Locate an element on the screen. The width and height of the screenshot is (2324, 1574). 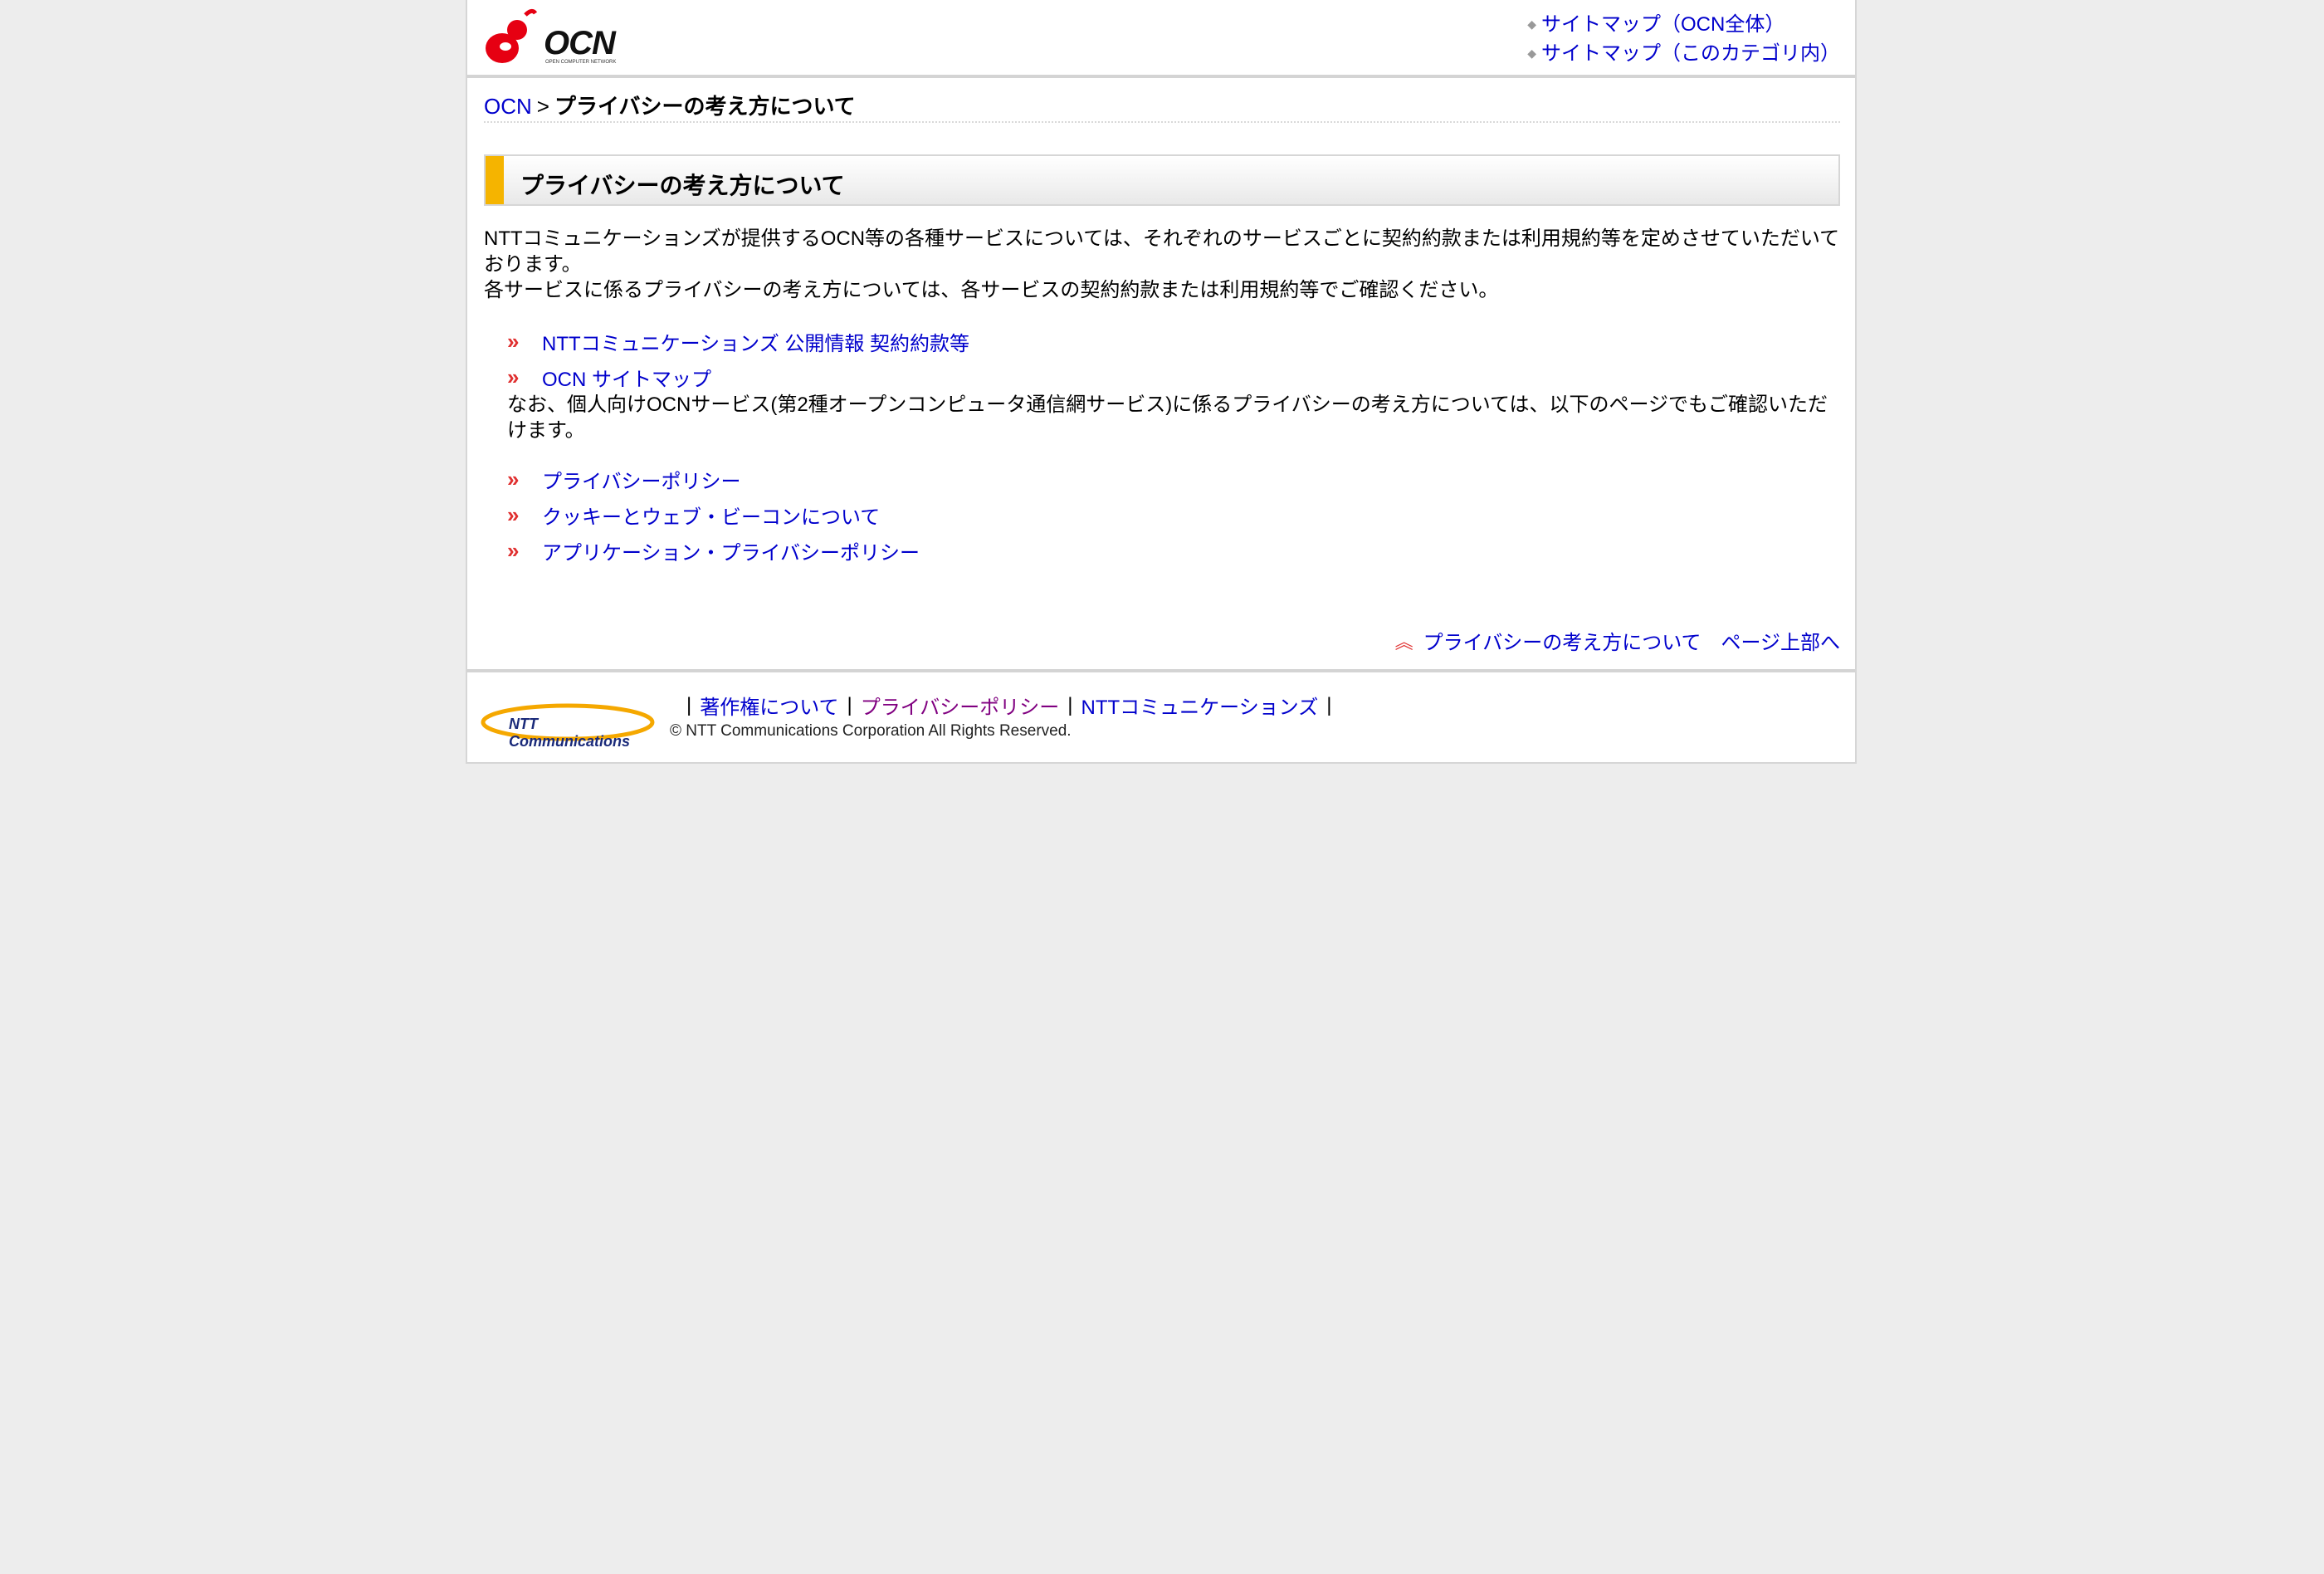
breadcrumb-home-link: OCN is located at coordinates (508, 107).